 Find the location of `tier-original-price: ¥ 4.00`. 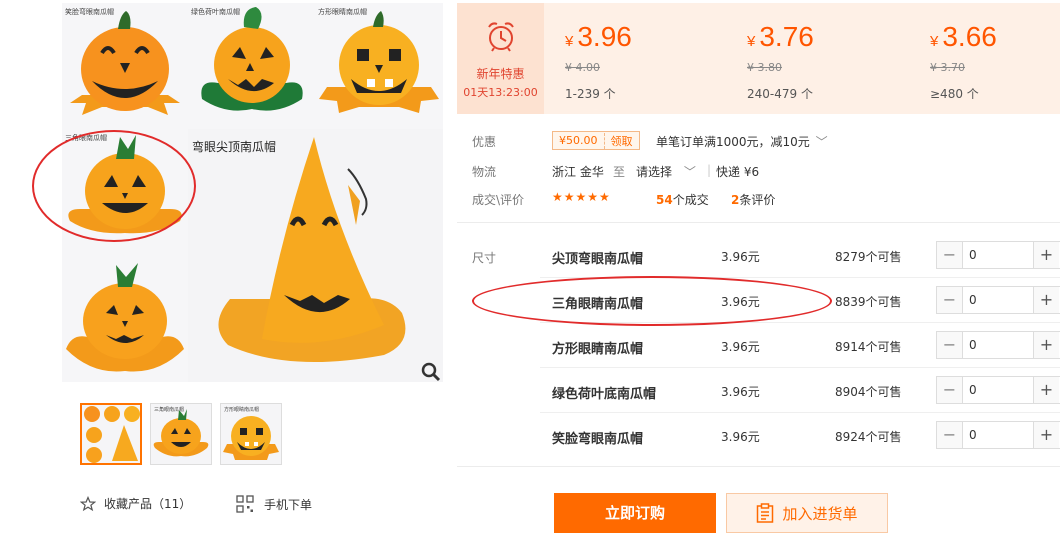

tier-original-price: ¥ 4.00 is located at coordinates (582, 67).